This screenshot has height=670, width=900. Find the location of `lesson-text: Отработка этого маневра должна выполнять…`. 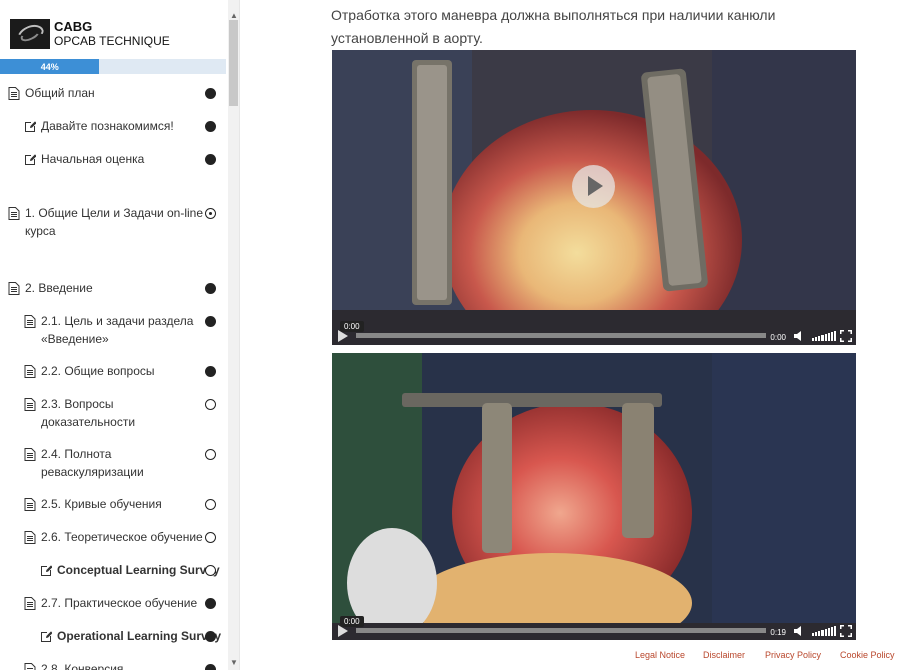

lesson-text: Отработка этого маневра должна выполнять… is located at coordinates (553, 26).